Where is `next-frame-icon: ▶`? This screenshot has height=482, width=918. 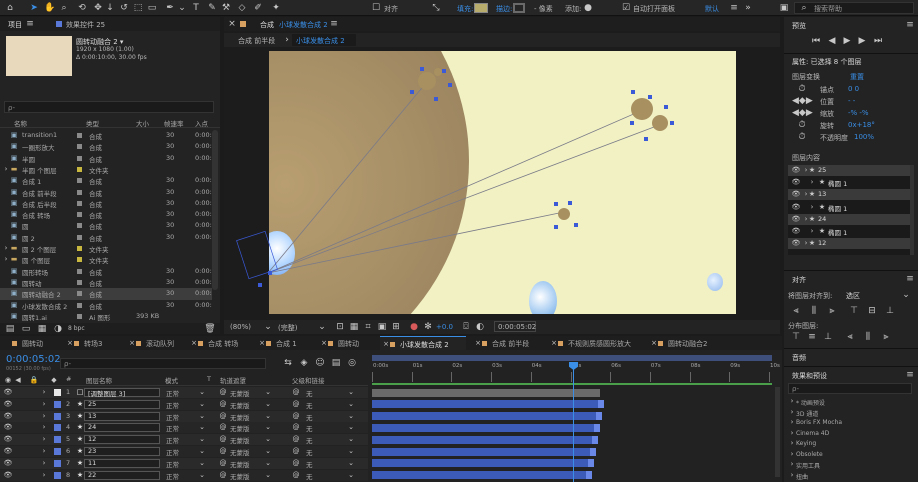 next-frame-icon: ▶ is located at coordinates (862, 41).